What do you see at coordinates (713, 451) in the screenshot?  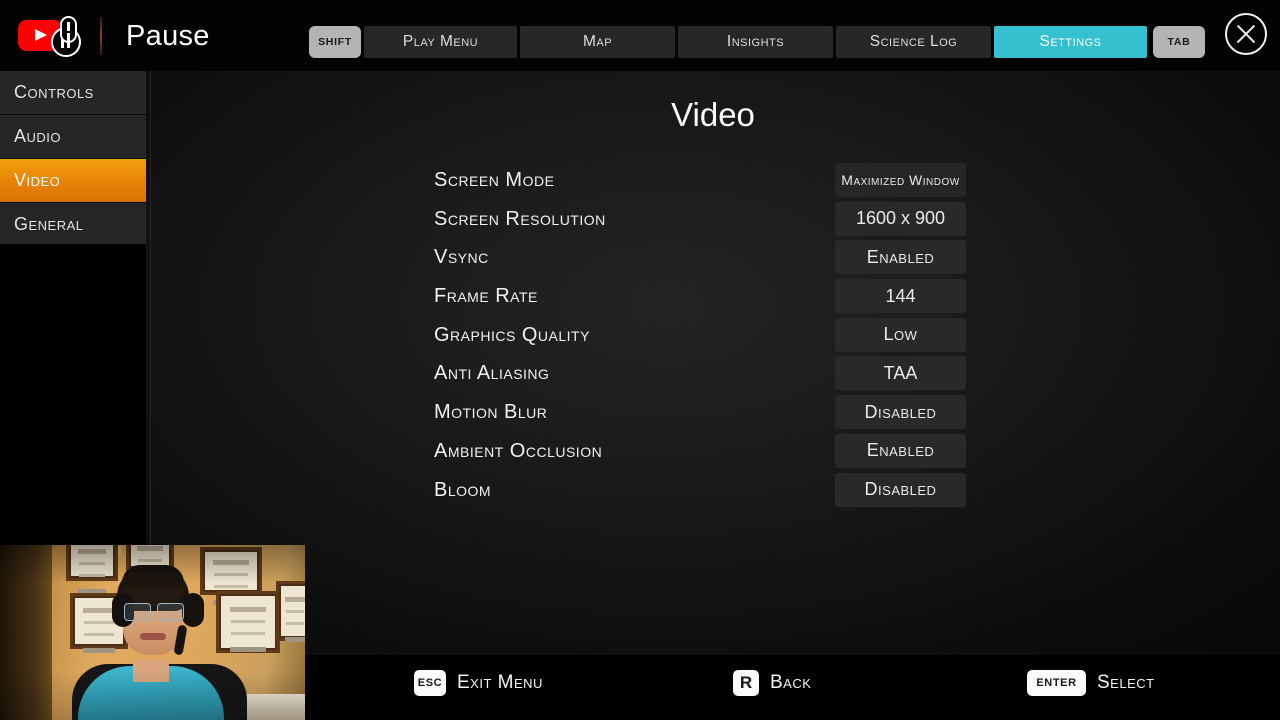 I see `setting-row-ambient-occlusion: Ambient Occlusion Enabled` at bounding box center [713, 451].